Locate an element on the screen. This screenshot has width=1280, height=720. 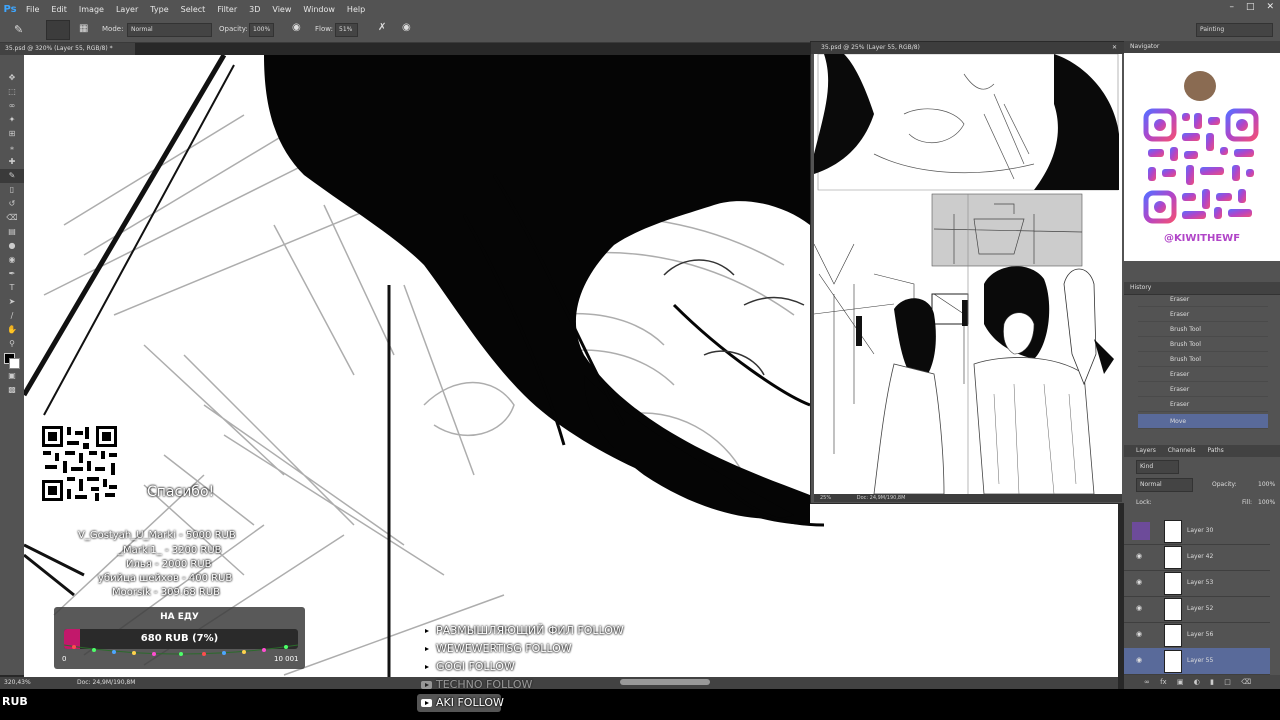
healing-tool-icon: ✚ is located at coordinates (12, 162).